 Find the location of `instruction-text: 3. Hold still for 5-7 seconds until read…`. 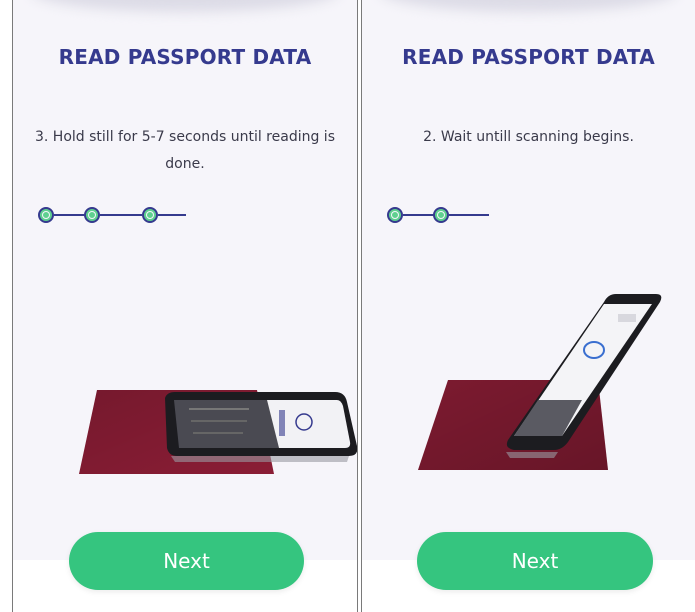

instruction-text: 3. Hold still for 5-7 seconds until read… is located at coordinates (185, 150).